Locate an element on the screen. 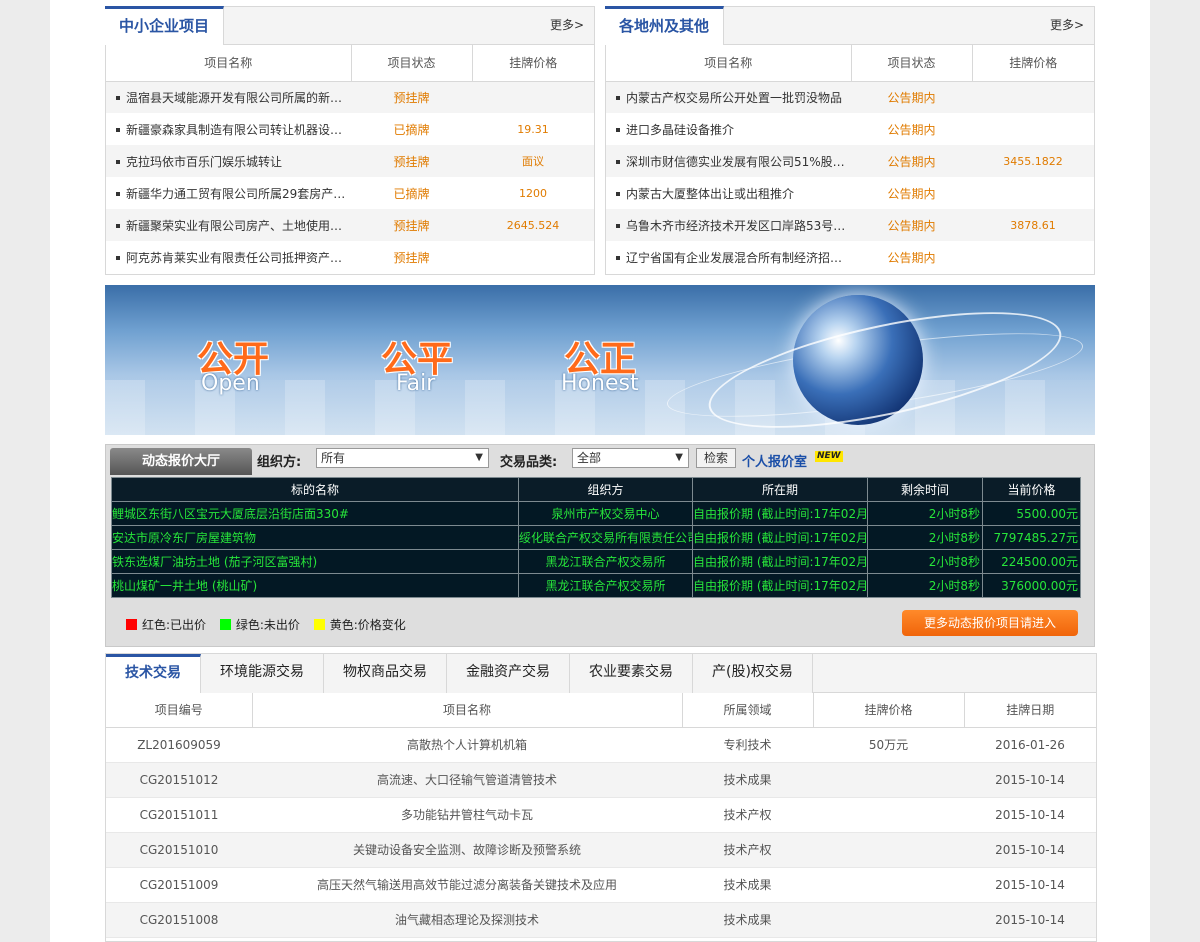 This screenshot has width=1200, height=942. quote-price: 376000.00元 is located at coordinates (1031, 585).